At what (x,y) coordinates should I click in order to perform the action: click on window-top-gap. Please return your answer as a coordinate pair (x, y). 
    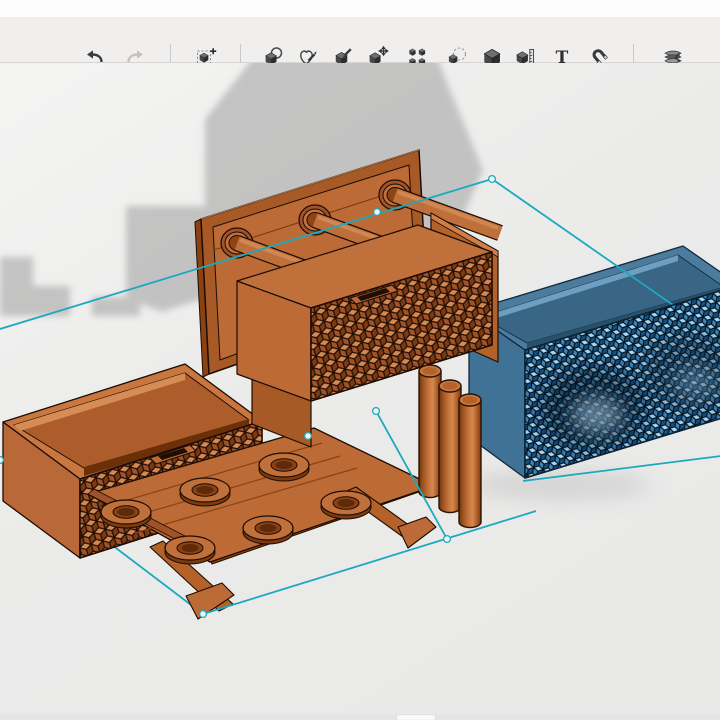
    Looking at the image, I should click on (360, 8).